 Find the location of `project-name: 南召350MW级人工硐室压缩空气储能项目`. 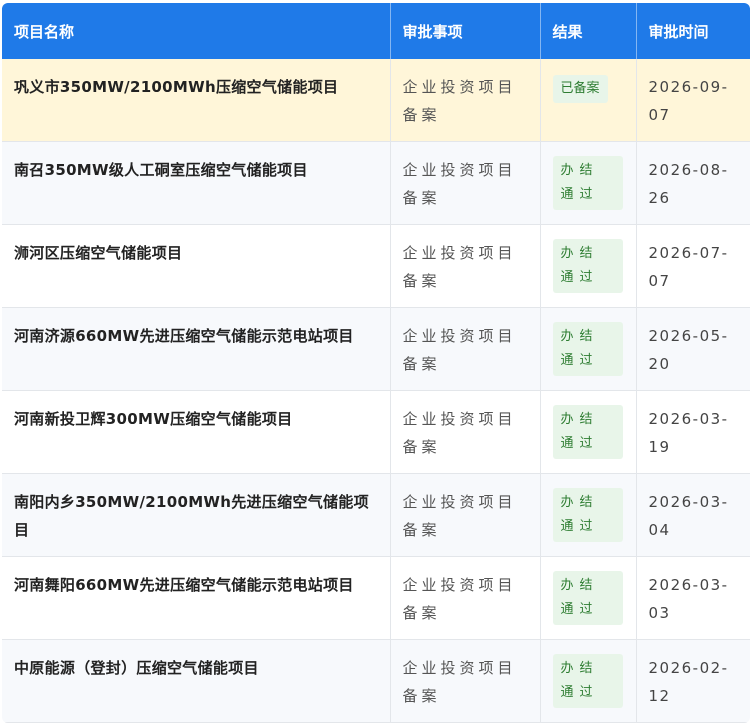

project-name: 南召350MW级人工硐室压缩空气储能项目 is located at coordinates (196, 183).